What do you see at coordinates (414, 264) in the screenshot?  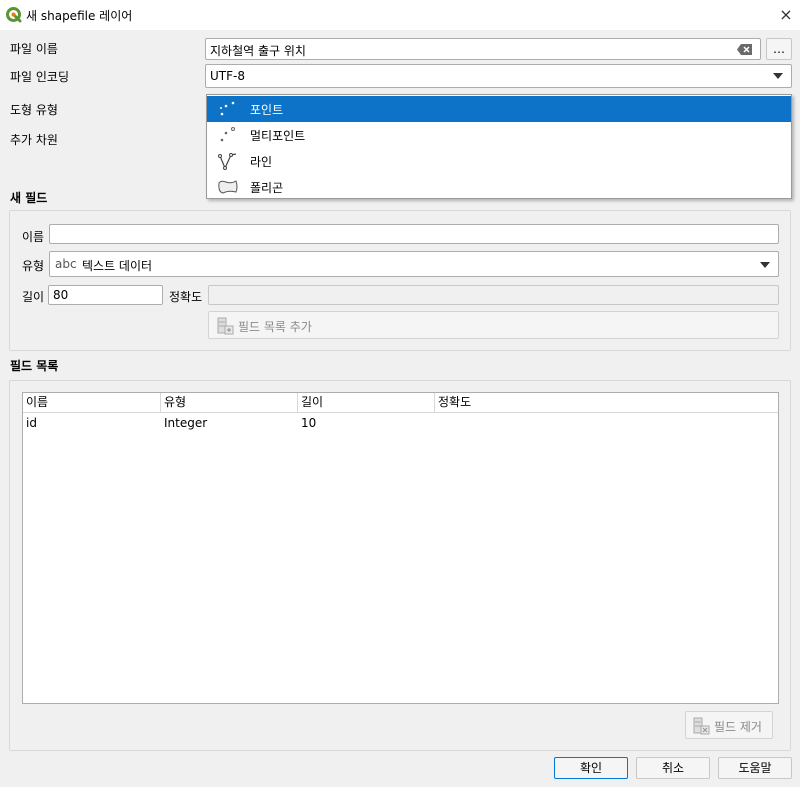 I see `field-type-select: abc 텍스트 데이터` at bounding box center [414, 264].